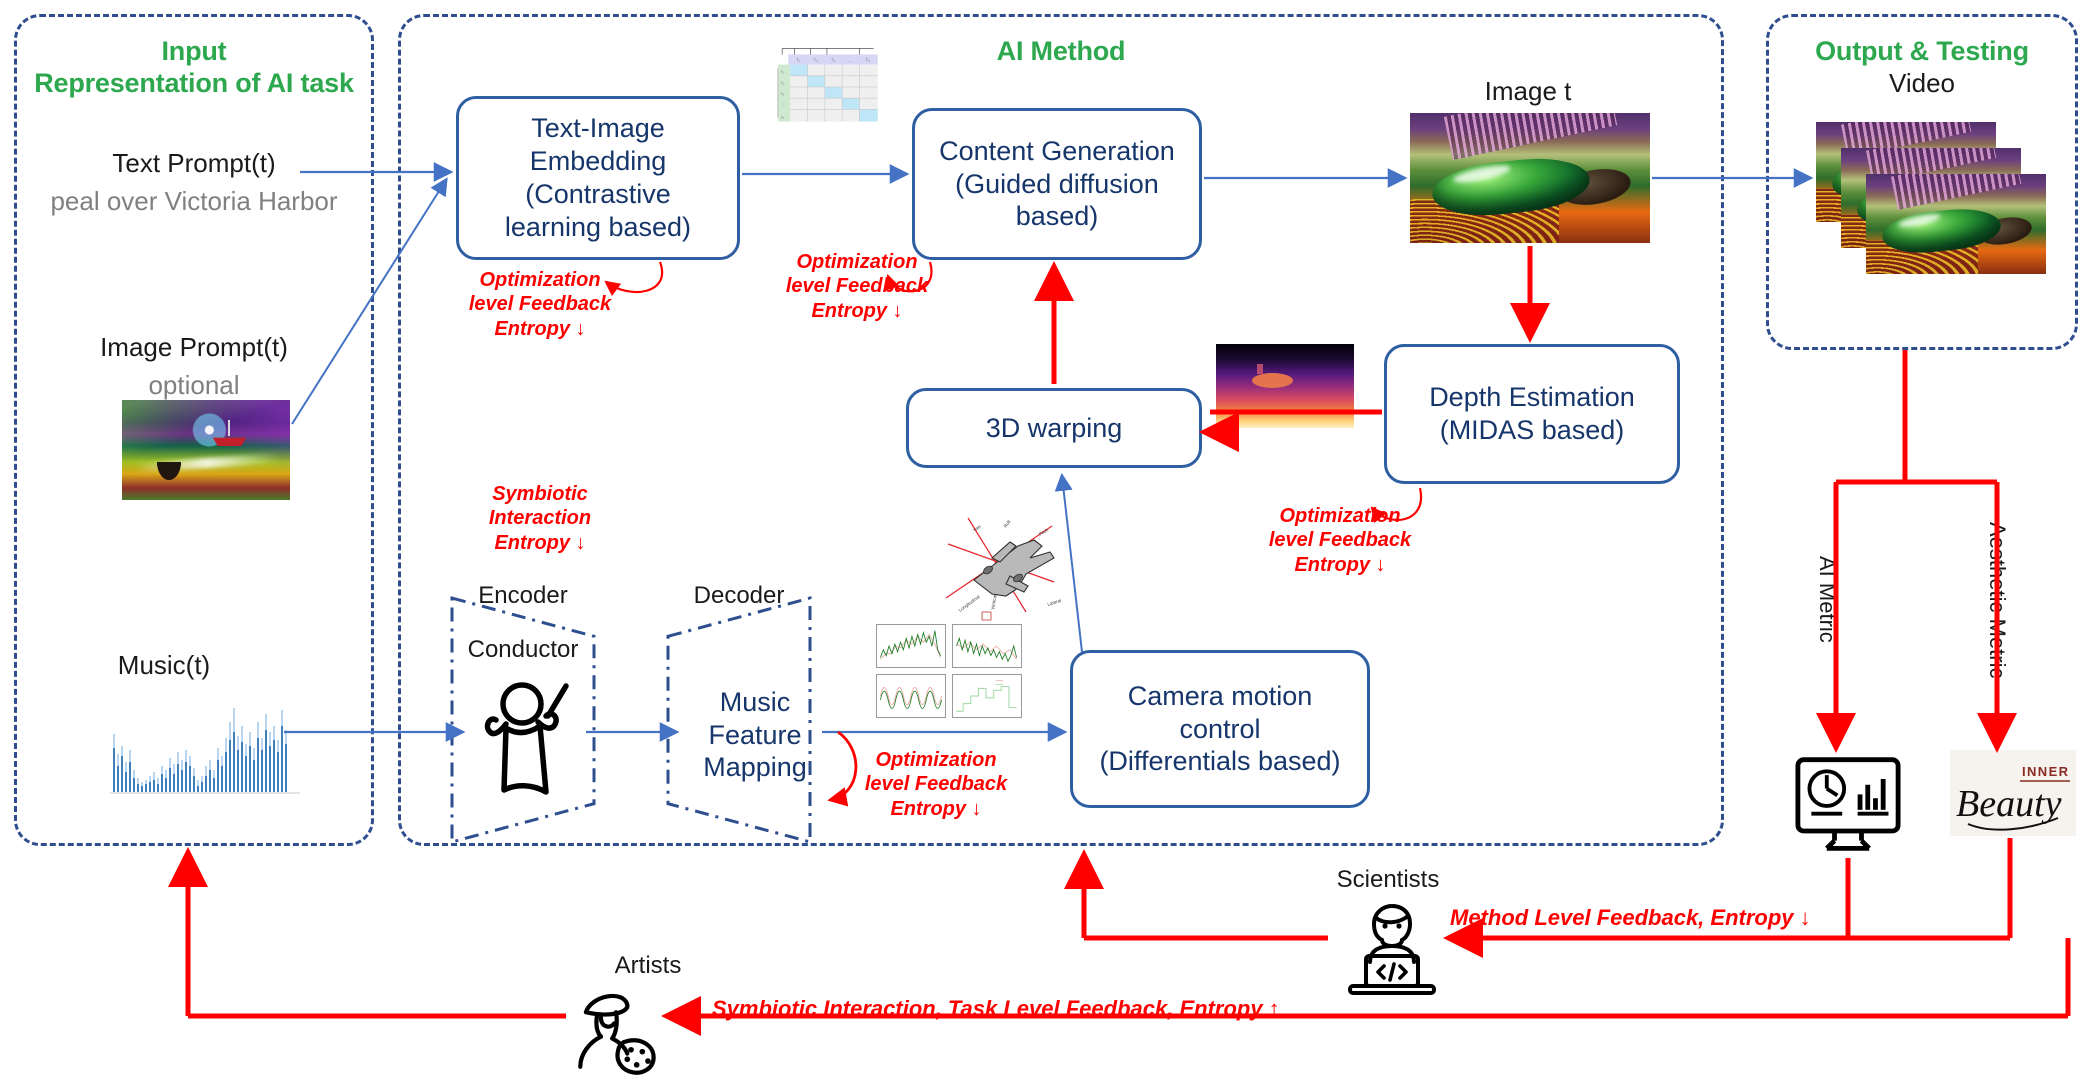 The height and width of the screenshot is (1078, 2092). I want to click on flow-artists-to-input, so click(367, 932).